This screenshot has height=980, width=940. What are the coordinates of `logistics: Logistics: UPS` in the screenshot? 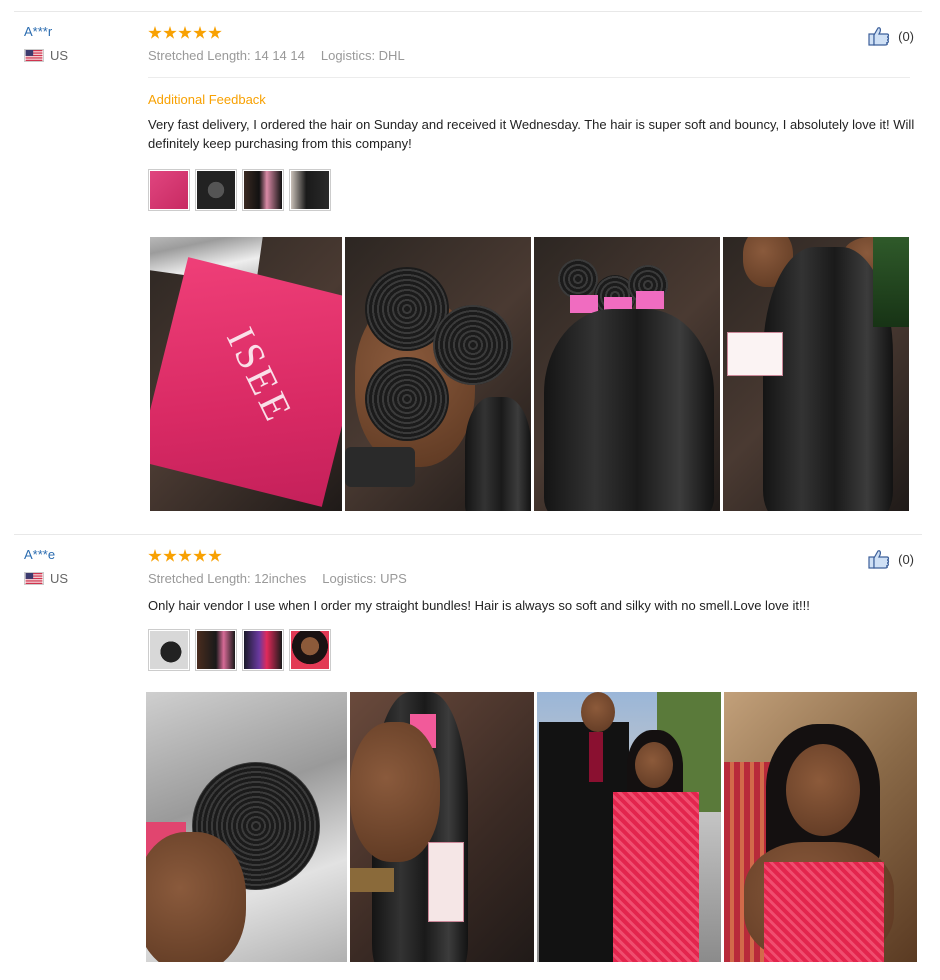 It's located at (364, 578).